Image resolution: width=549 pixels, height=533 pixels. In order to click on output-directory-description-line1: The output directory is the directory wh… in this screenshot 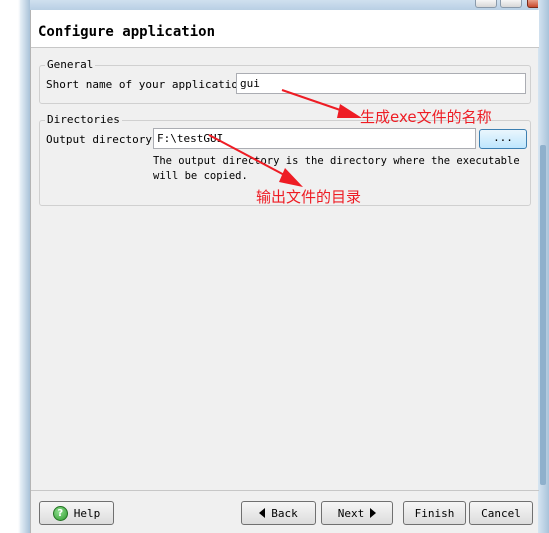, I will do `click(336, 161)`.